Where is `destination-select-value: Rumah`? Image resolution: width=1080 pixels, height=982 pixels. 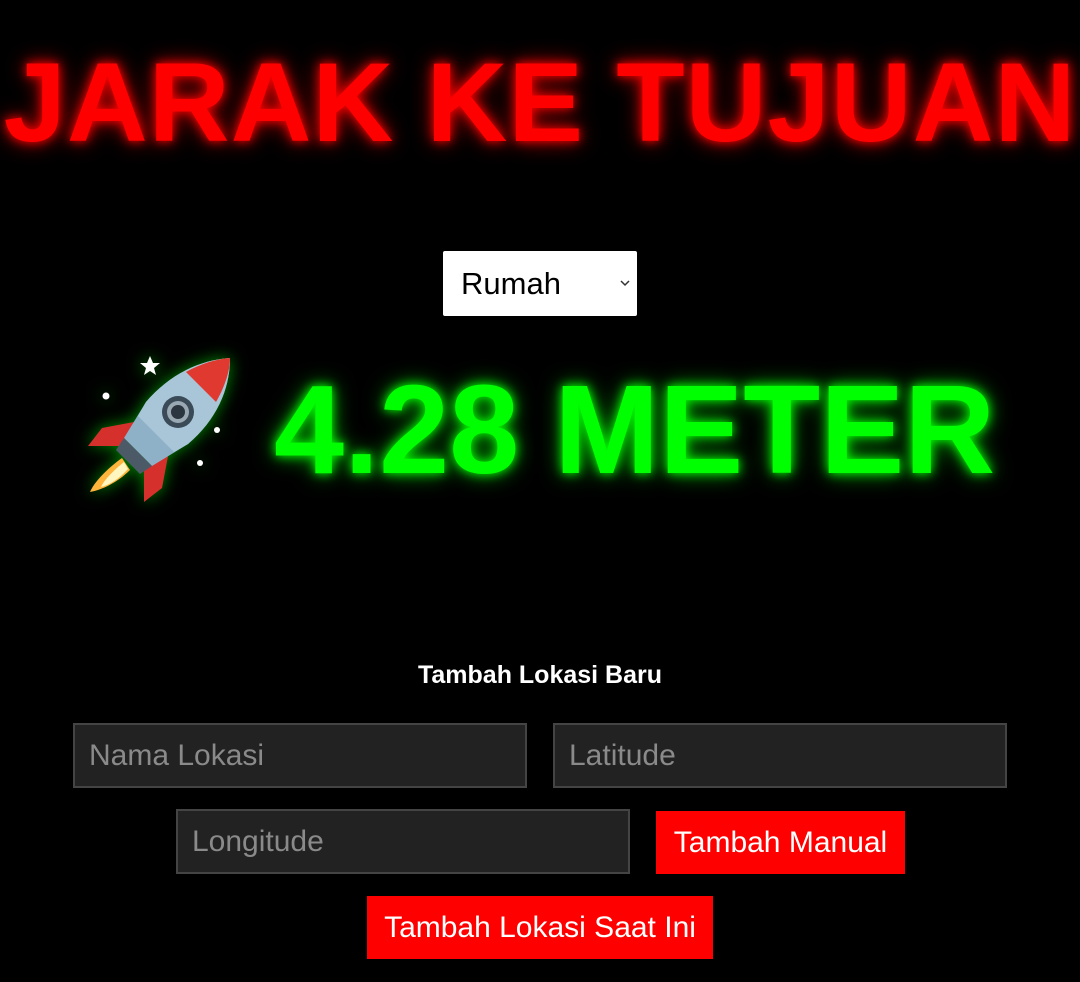 destination-select-value: Rumah is located at coordinates (511, 283).